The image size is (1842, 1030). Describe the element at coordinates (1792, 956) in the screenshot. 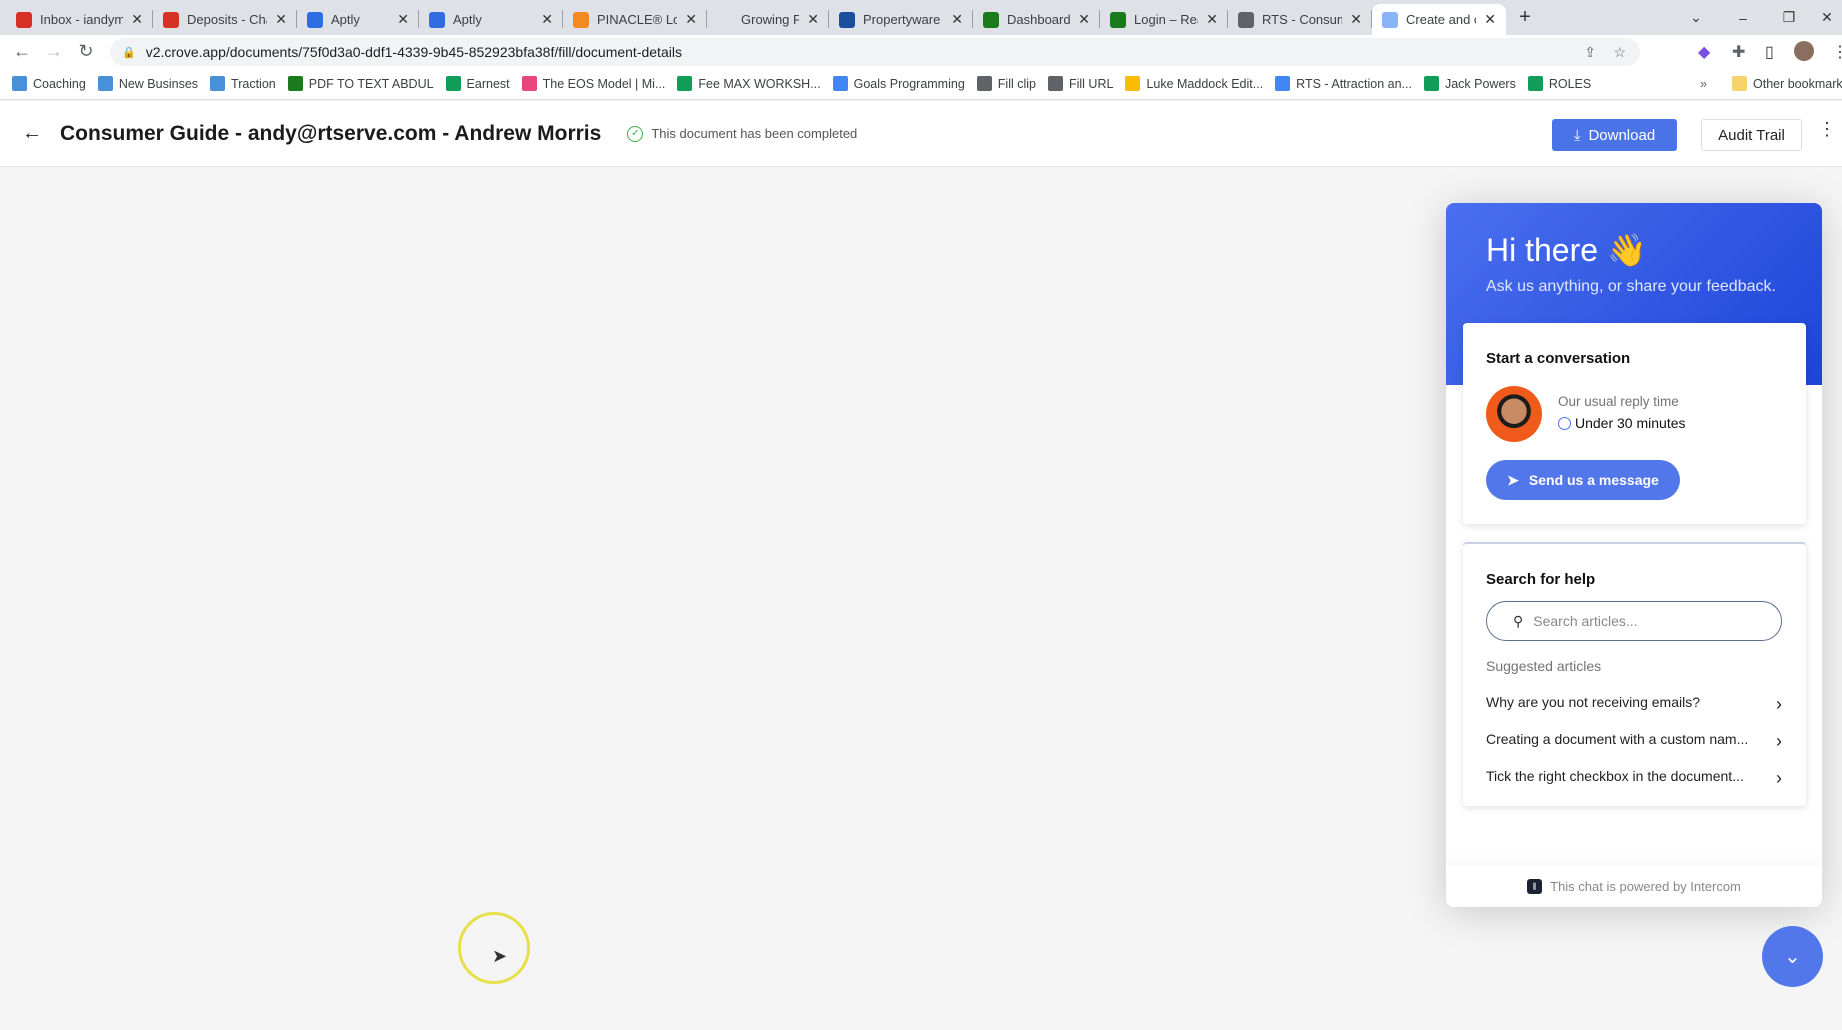

I see `close-messenger-button: ⌄` at that location.